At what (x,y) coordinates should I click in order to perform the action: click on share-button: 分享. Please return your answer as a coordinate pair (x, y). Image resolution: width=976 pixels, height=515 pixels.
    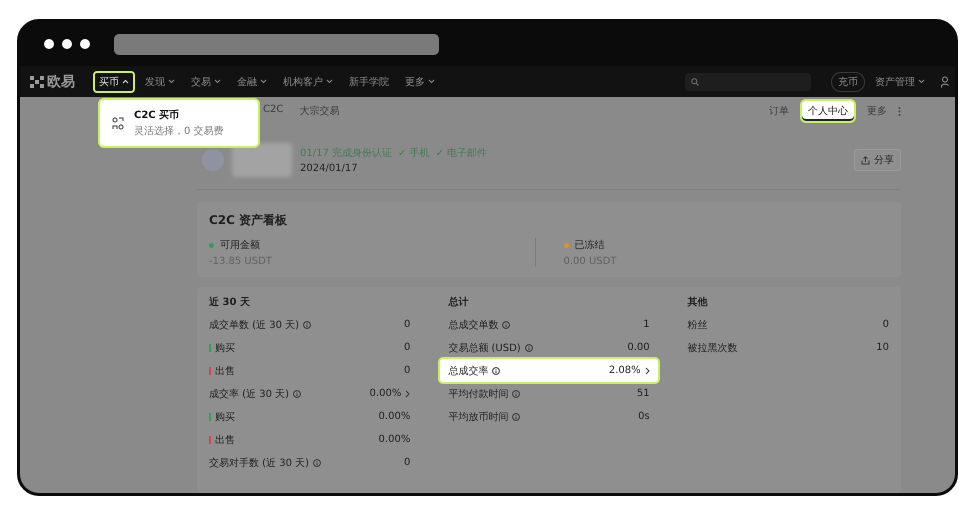
    Looking at the image, I should click on (877, 160).